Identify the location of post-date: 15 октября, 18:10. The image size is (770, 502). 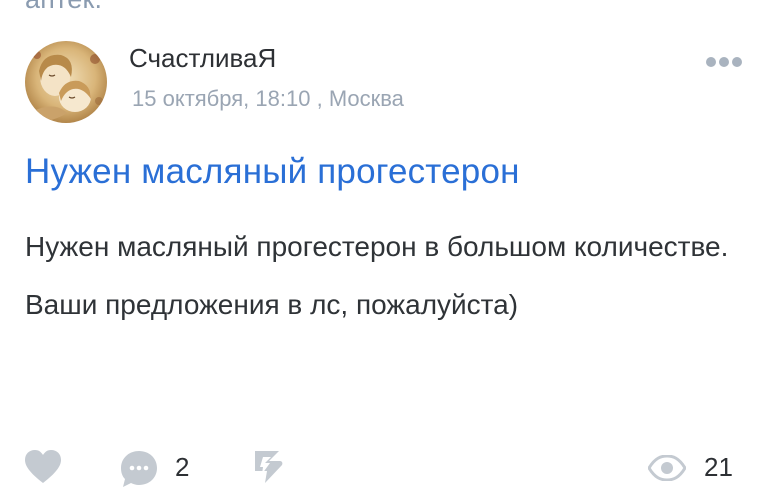
(221, 98).